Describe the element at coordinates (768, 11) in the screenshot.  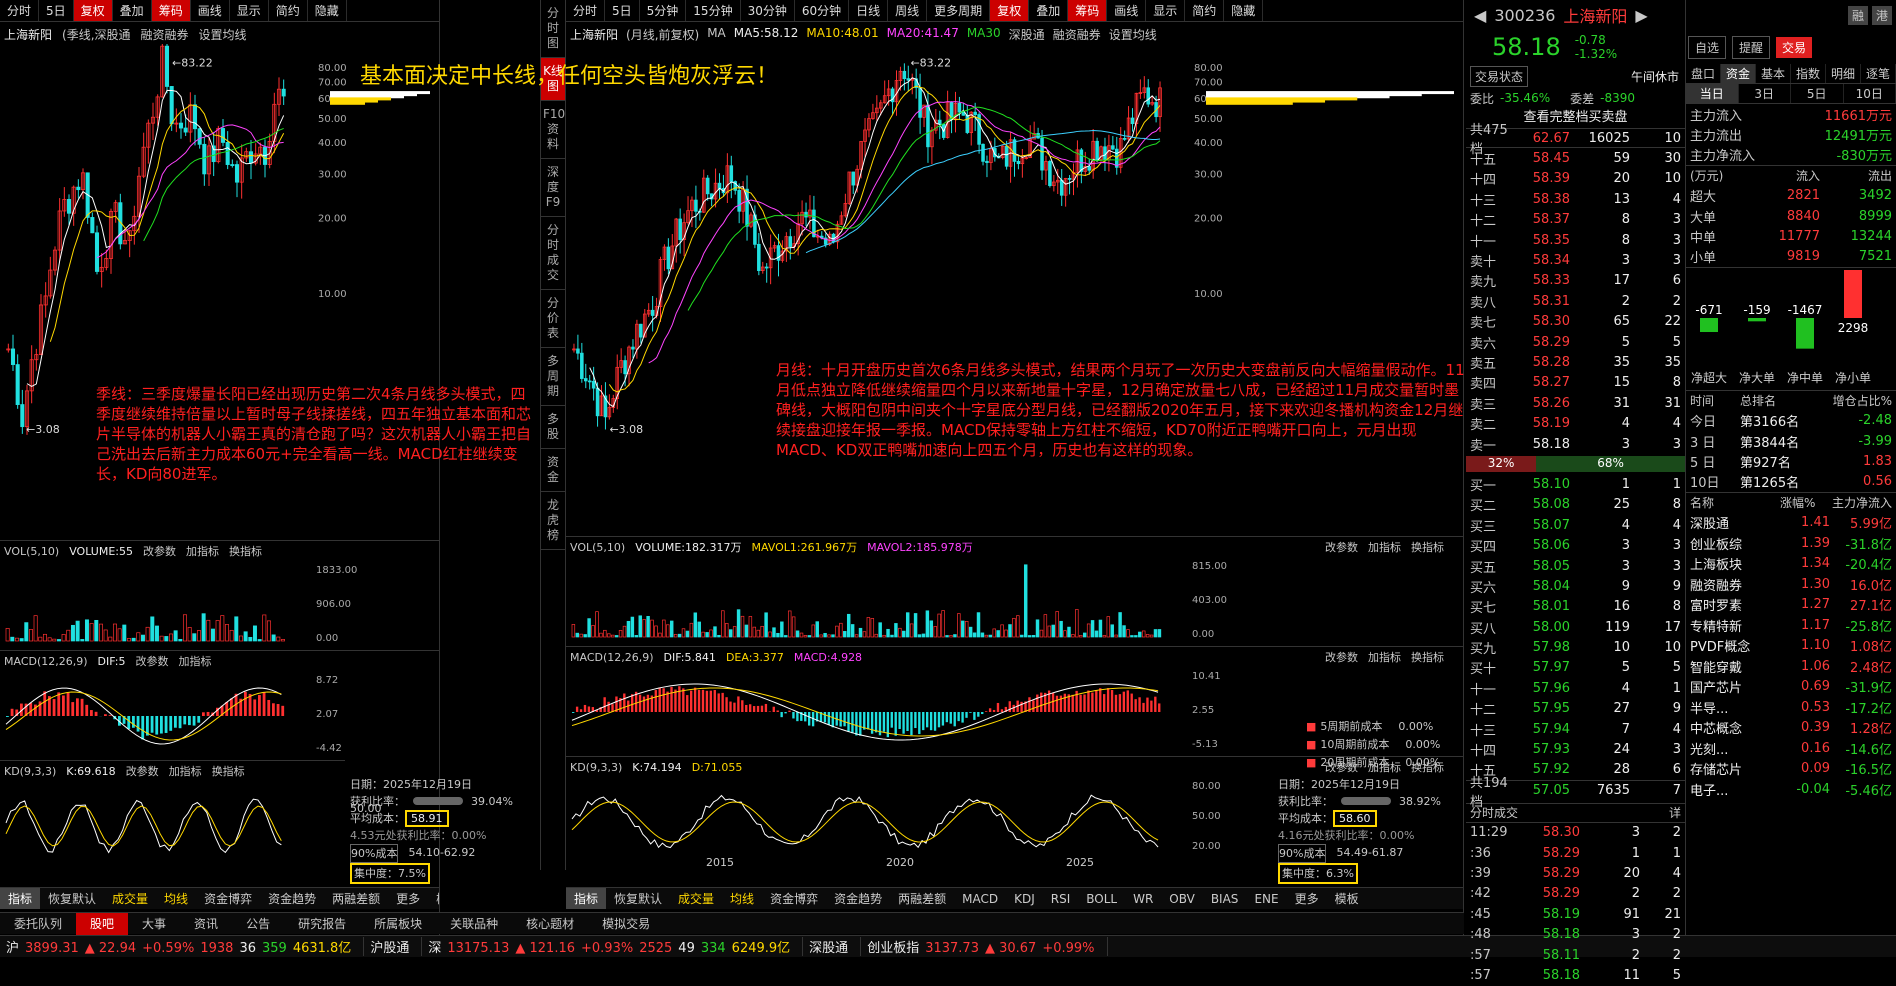
I see `toolbar-btn-5: 30分钟` at that location.